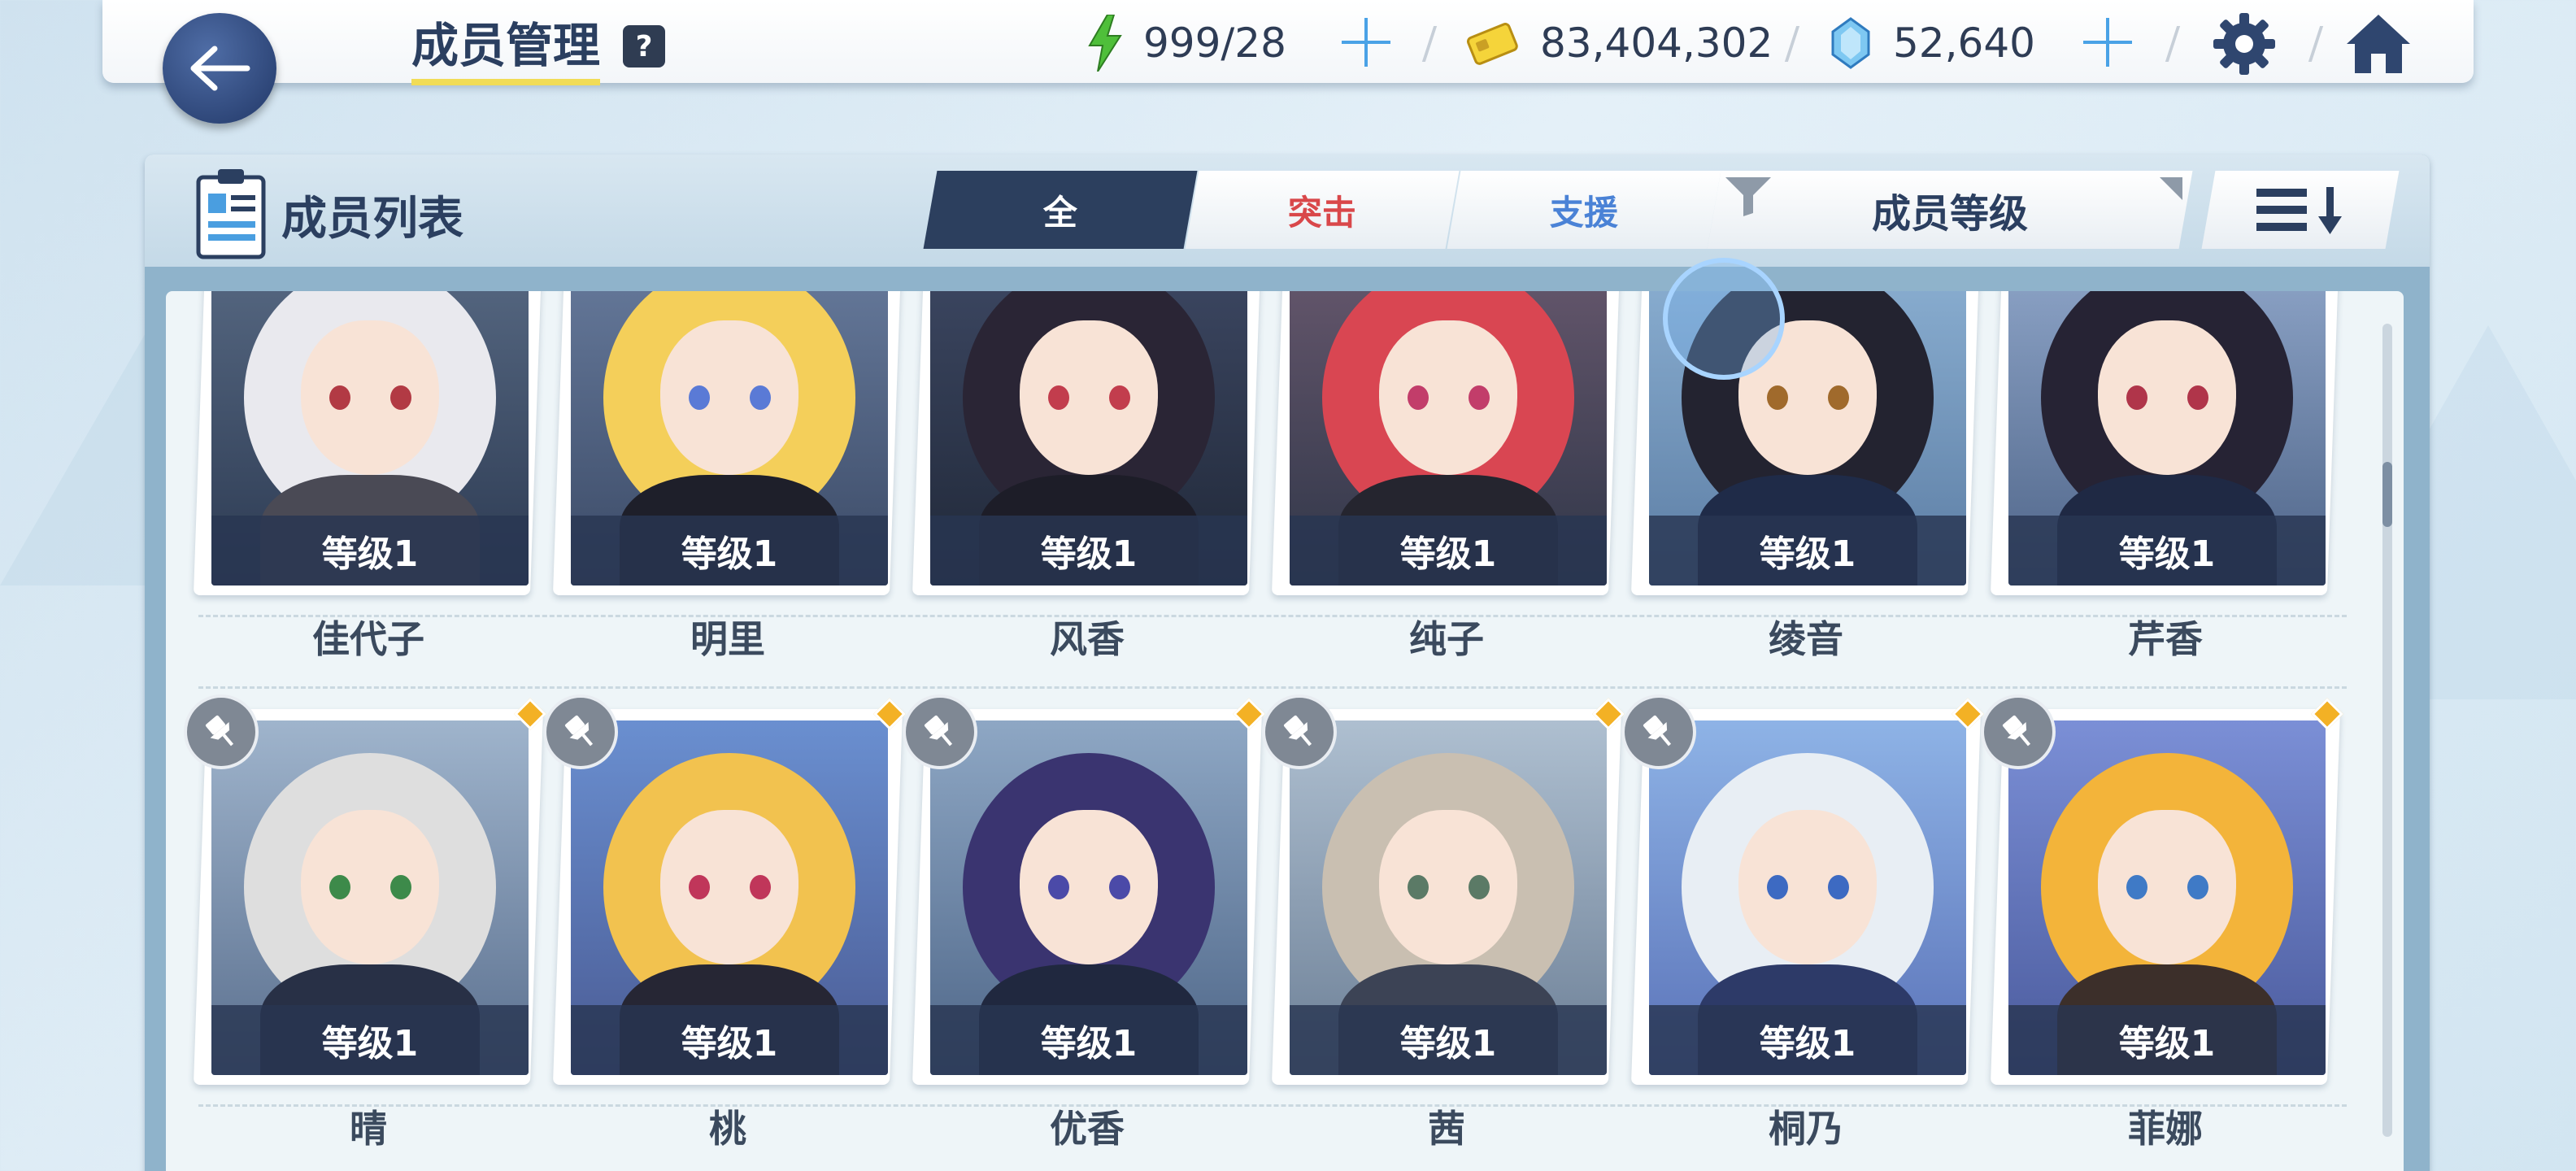  I want to click on member-card: 等级1 优香, so click(1084, 922).